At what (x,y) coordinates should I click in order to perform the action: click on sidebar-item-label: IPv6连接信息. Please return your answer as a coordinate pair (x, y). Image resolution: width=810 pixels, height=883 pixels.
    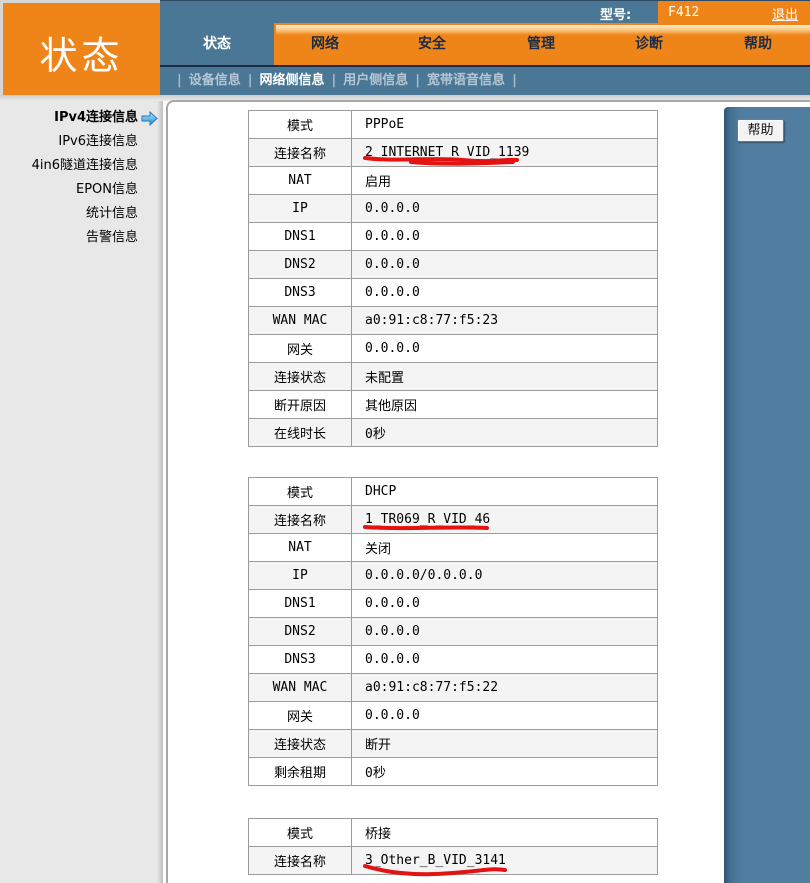
    Looking at the image, I should click on (98, 141).